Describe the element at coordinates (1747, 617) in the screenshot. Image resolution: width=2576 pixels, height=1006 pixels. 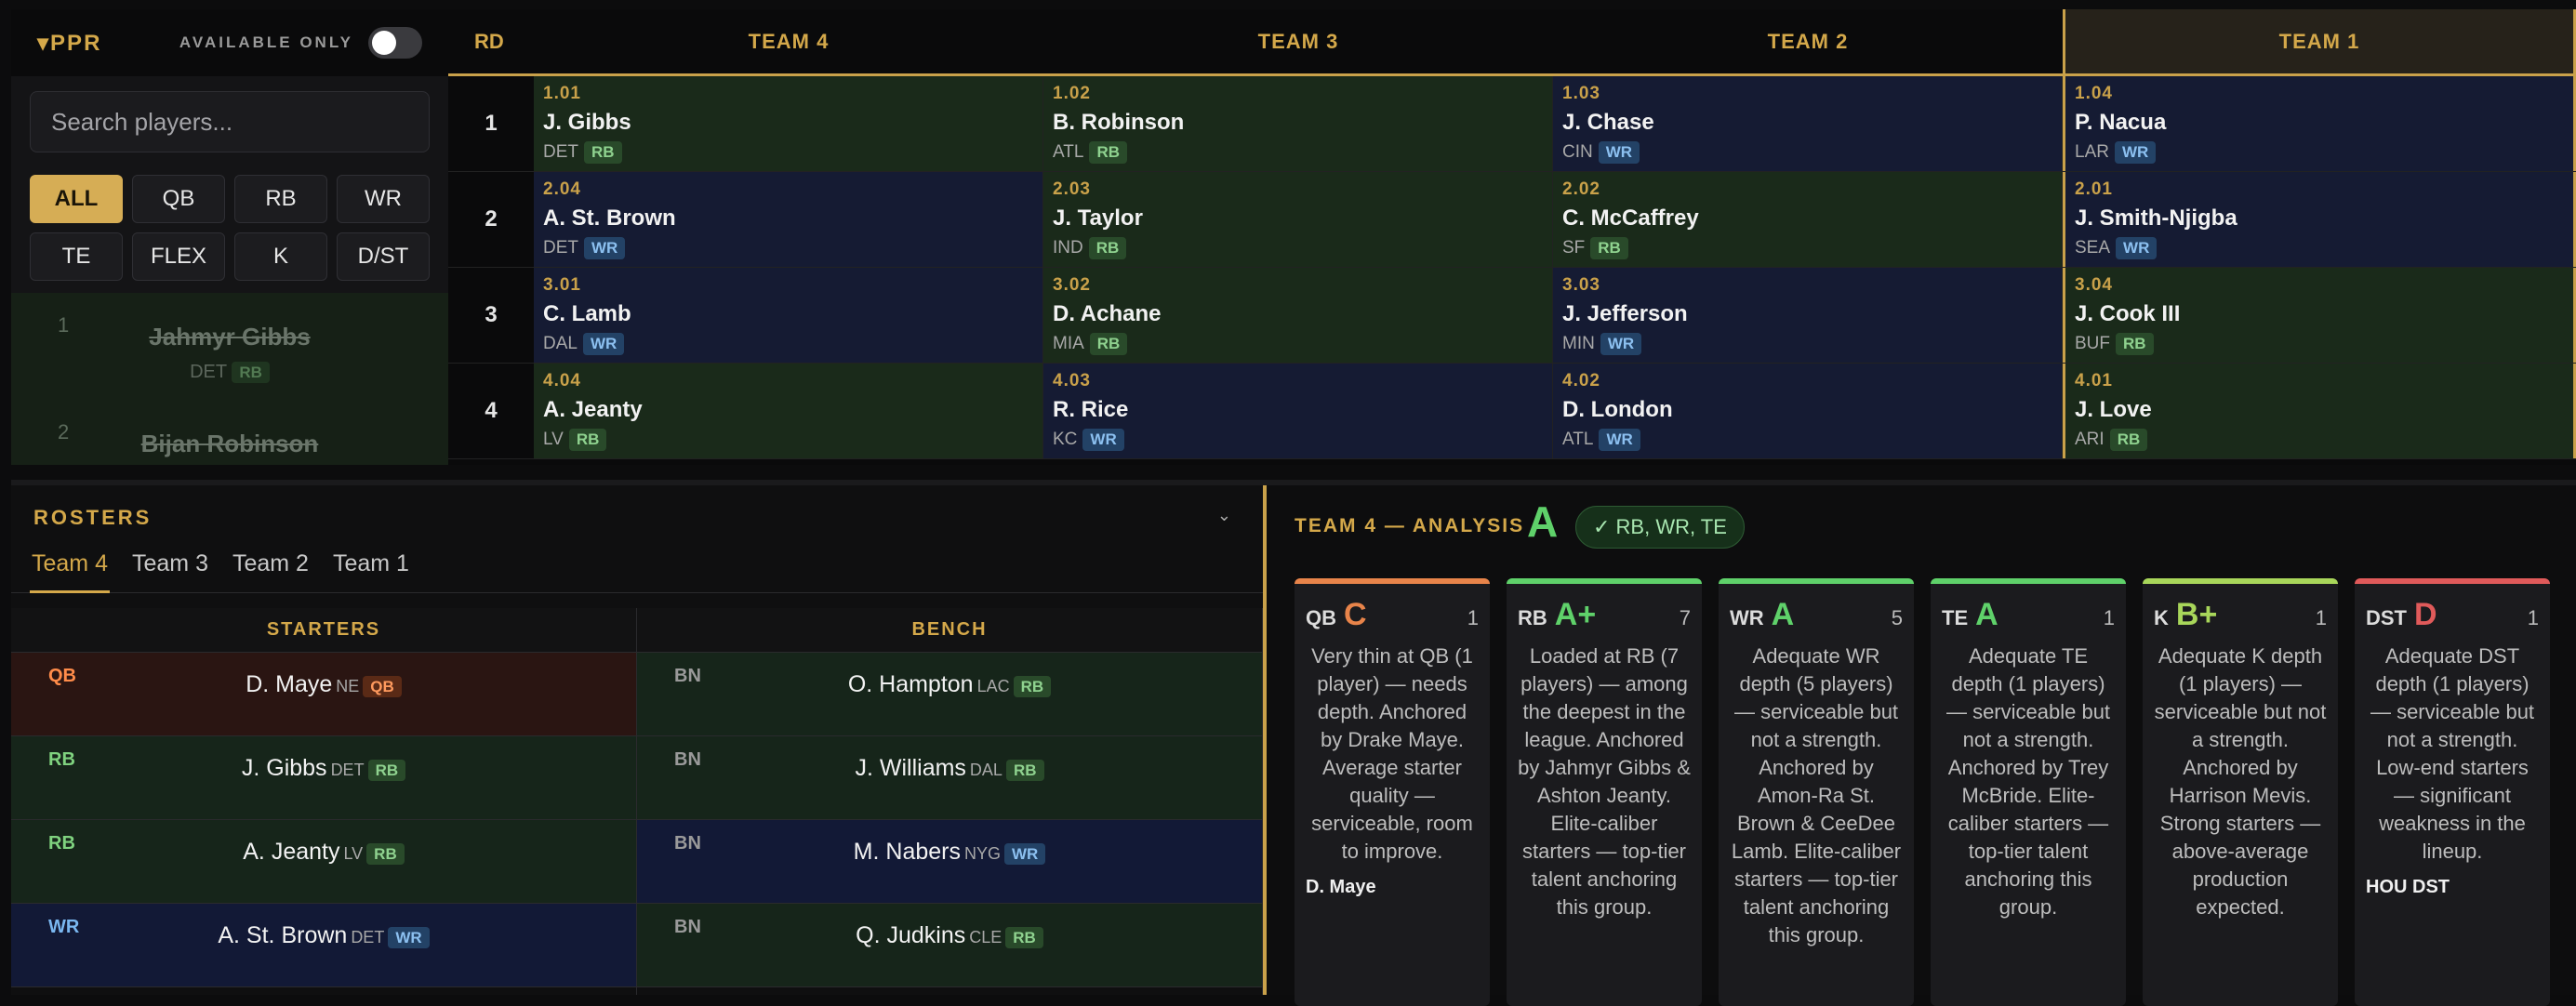
I see `card-position: WR` at that location.